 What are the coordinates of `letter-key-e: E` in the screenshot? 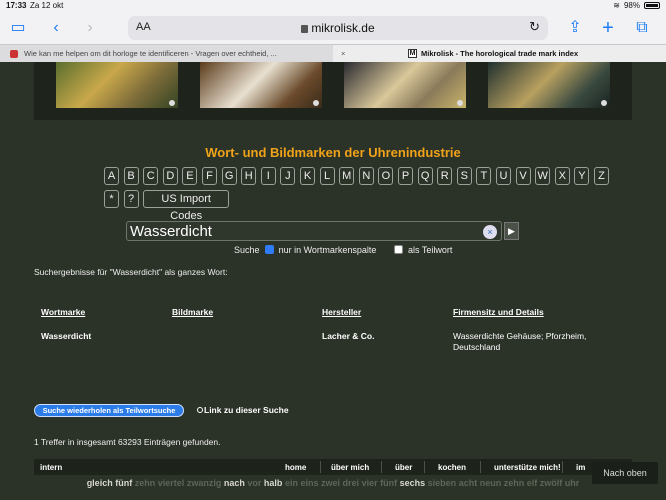 It's located at (190, 176).